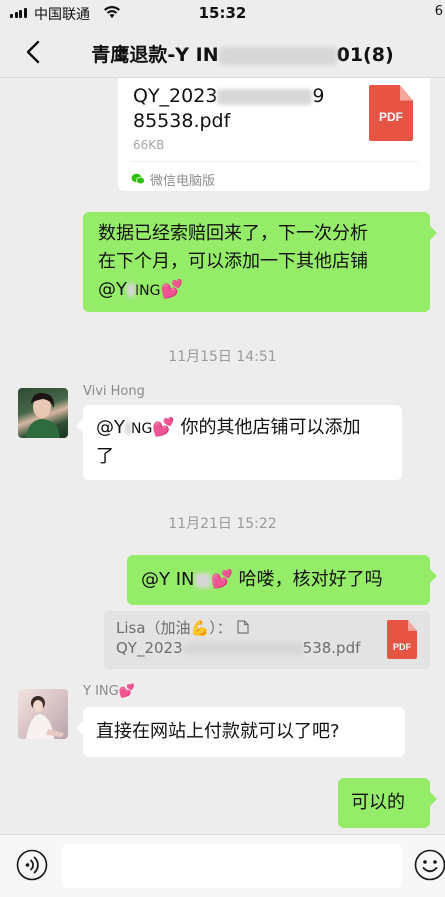 This screenshot has height=897, width=445. What do you see at coordinates (218, 731) in the screenshot?
I see `message-text: 直接在网站上付款就可以了吧?` at bounding box center [218, 731].